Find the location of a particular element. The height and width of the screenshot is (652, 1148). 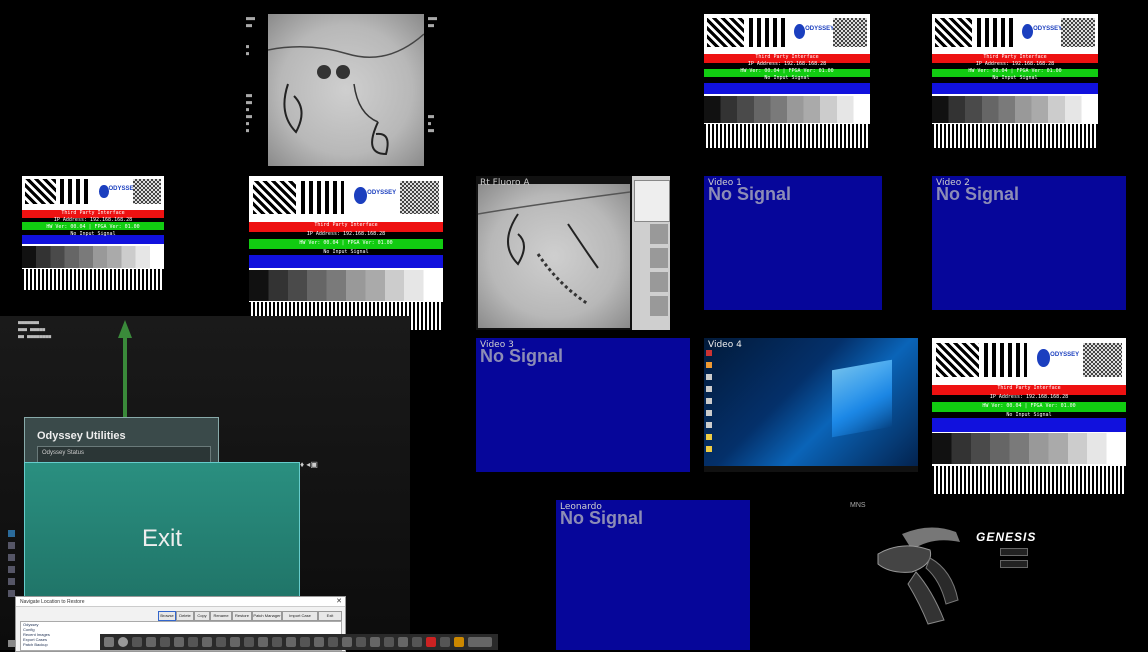

green-arrow is located at coordinates (125, 370).